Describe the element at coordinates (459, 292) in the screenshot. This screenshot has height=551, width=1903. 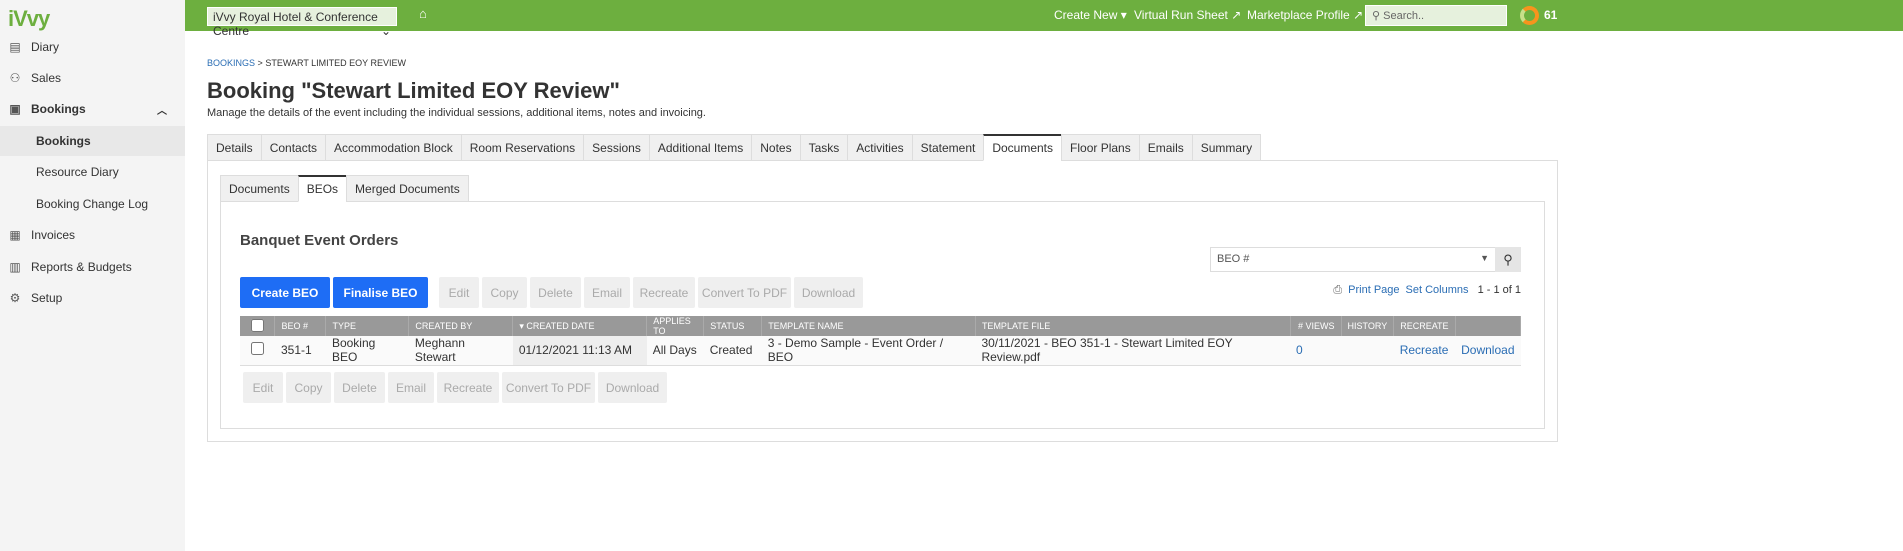
I see `edit-button: Edit` at that location.